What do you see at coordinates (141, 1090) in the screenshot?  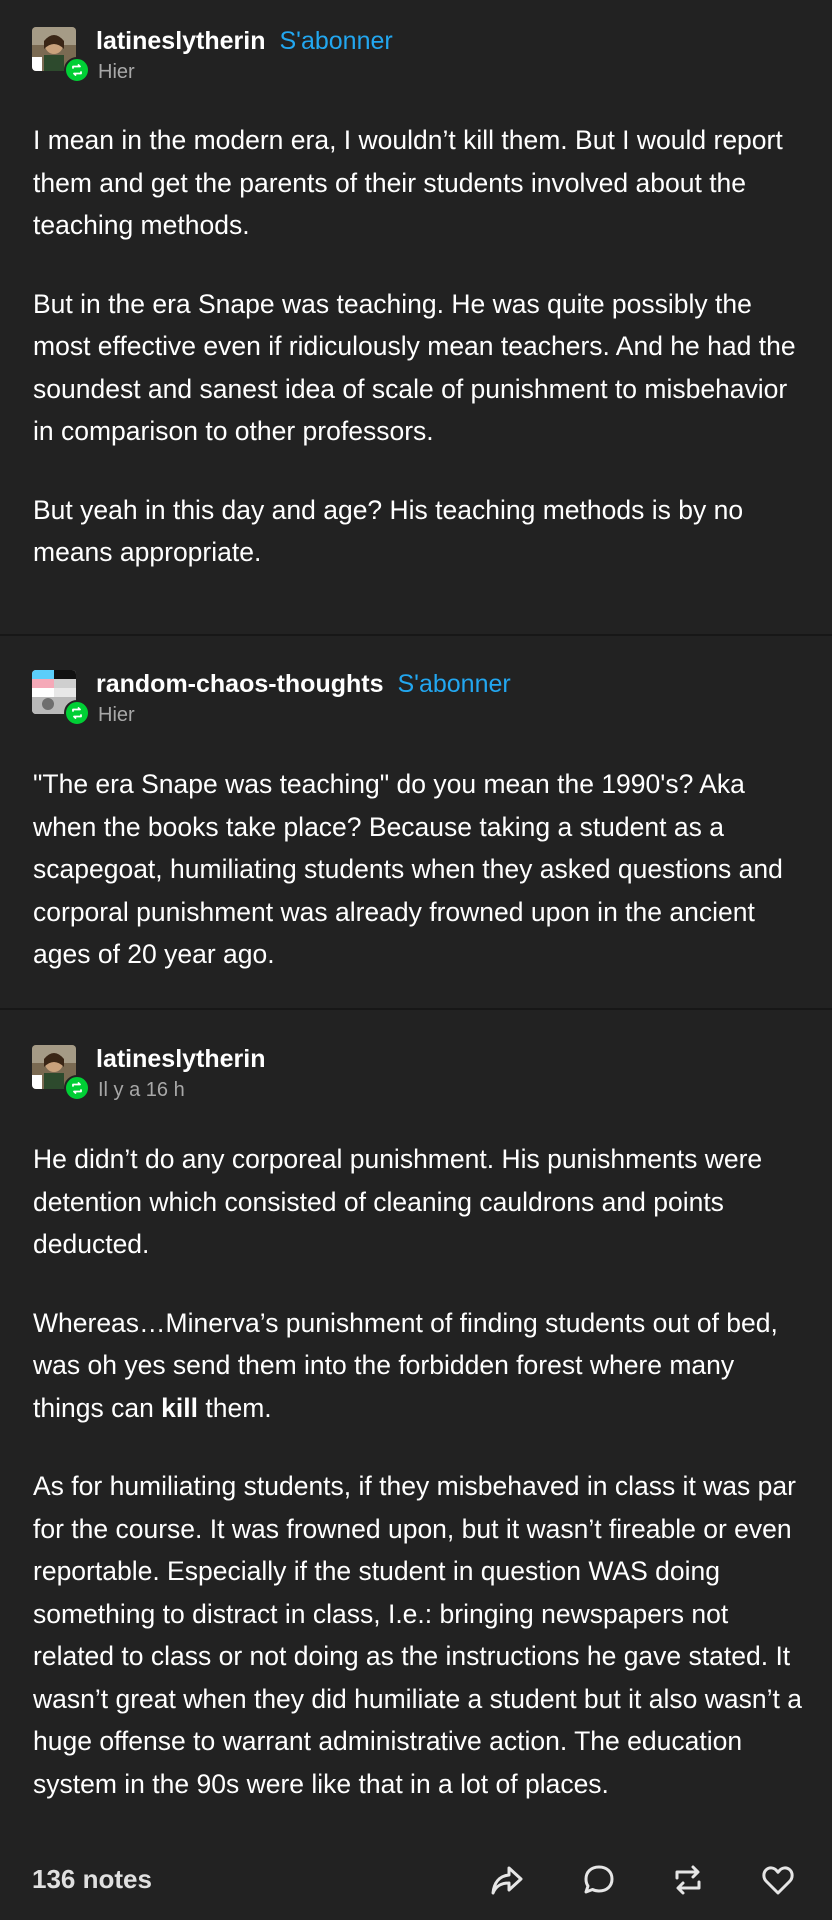 I see `post-timestamp: Il y a 16 h` at bounding box center [141, 1090].